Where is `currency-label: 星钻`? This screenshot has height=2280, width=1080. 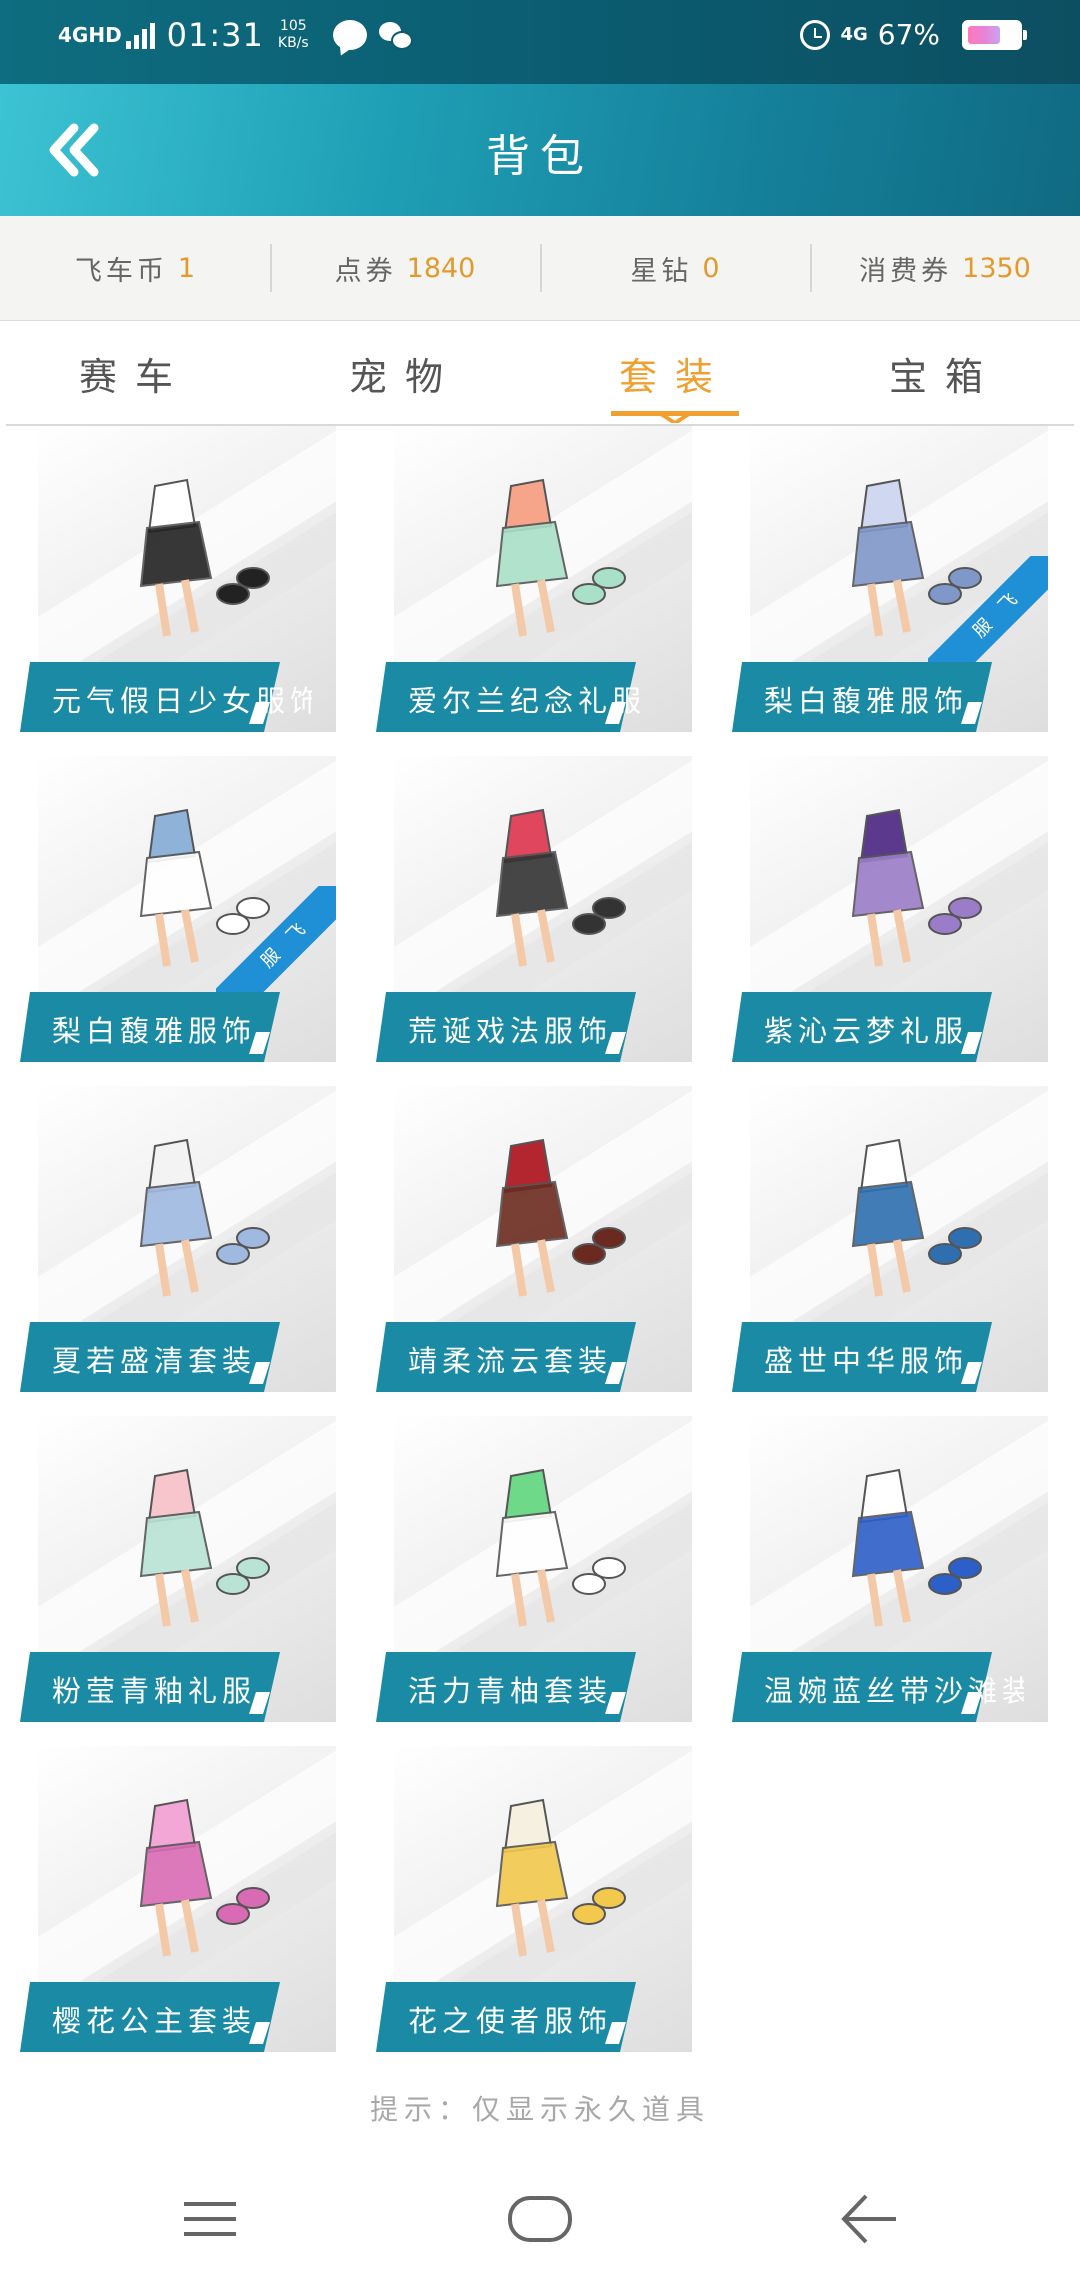 currency-label: 星钻 is located at coordinates (661, 271).